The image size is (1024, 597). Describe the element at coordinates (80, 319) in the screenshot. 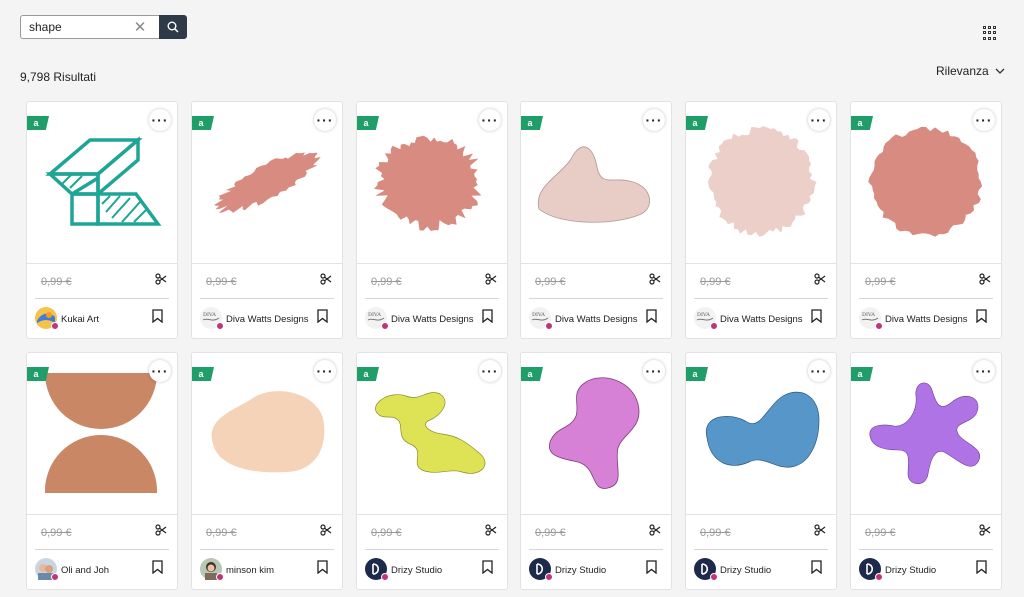

I see `designer-name: Kukai Art` at that location.